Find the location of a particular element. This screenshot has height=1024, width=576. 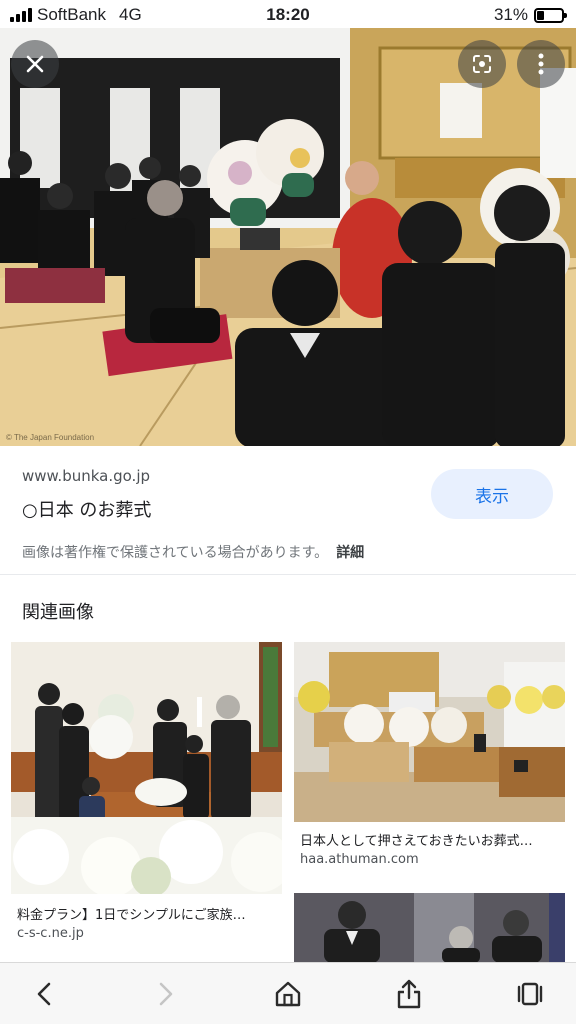

image-watermark: © The Japan Foundation is located at coordinates (50, 437).